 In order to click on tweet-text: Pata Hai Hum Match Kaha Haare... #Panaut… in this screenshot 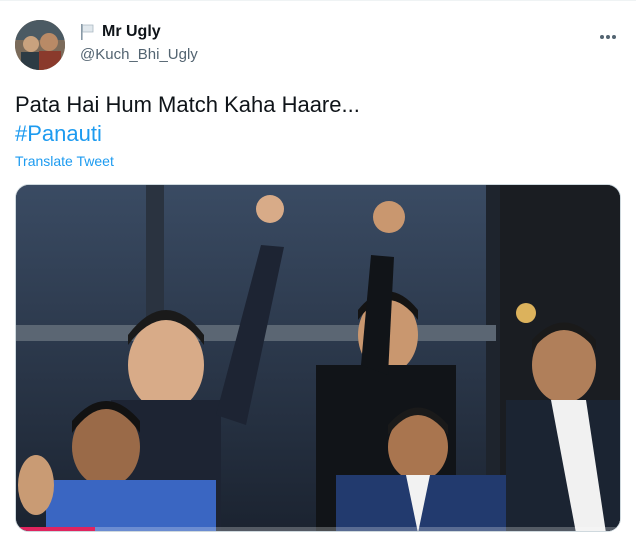, I will do `click(187, 119)`.